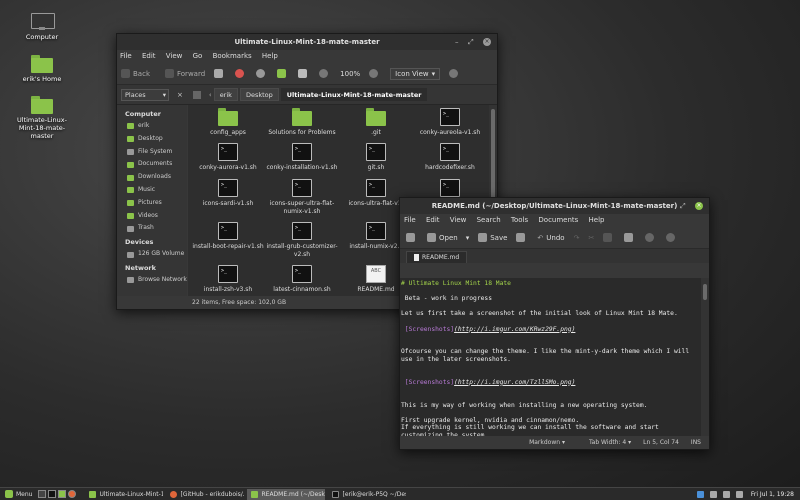 The width and height of the screenshot is (800, 500). I want to click on sidebar-item-documents: Documents, so click(152, 164).